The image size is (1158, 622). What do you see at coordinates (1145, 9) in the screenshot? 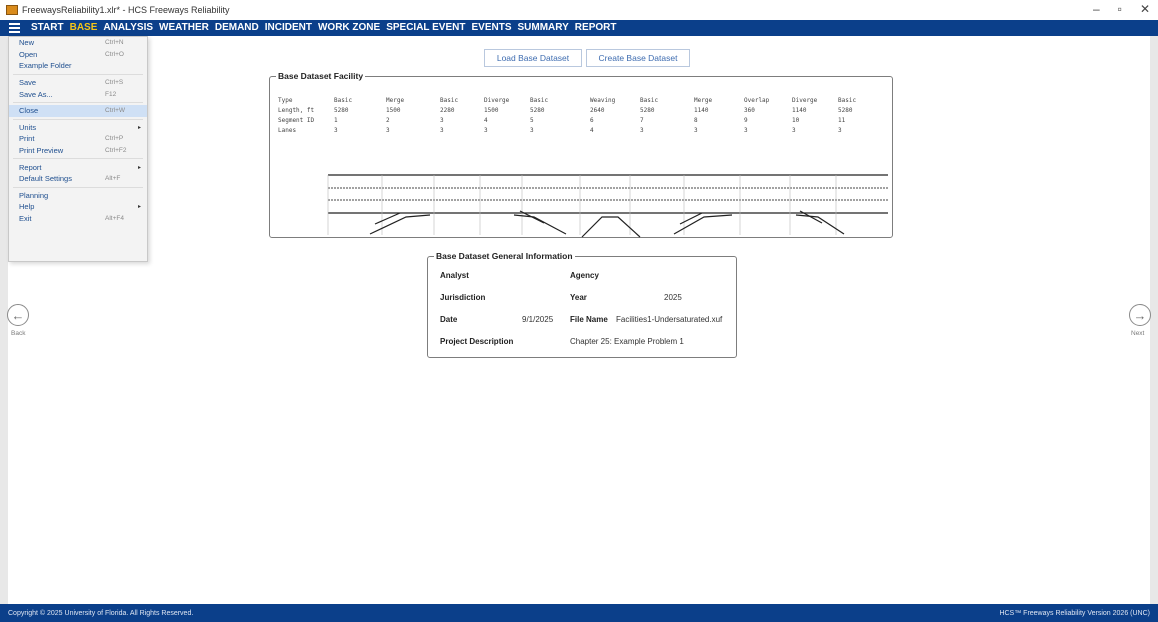
I see `close-window-button: ✕` at bounding box center [1145, 9].